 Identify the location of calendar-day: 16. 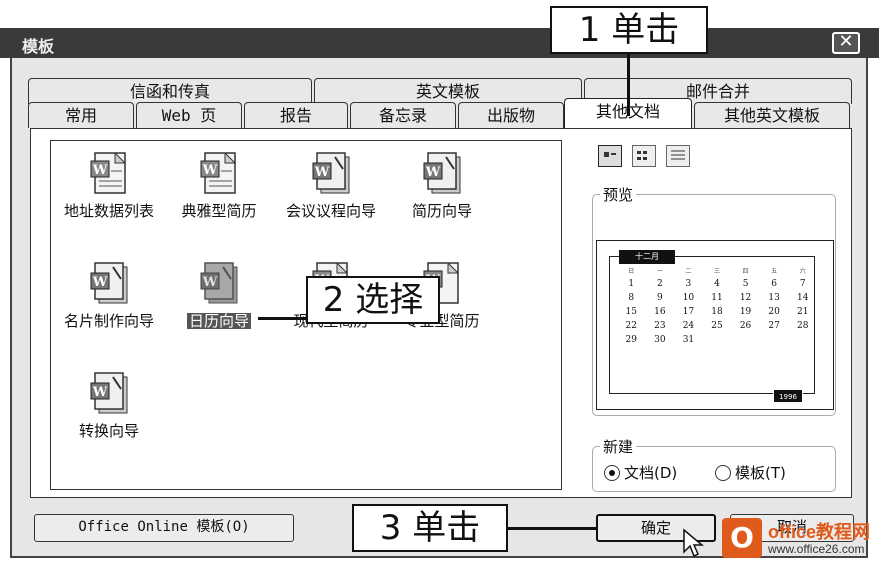
(660, 312).